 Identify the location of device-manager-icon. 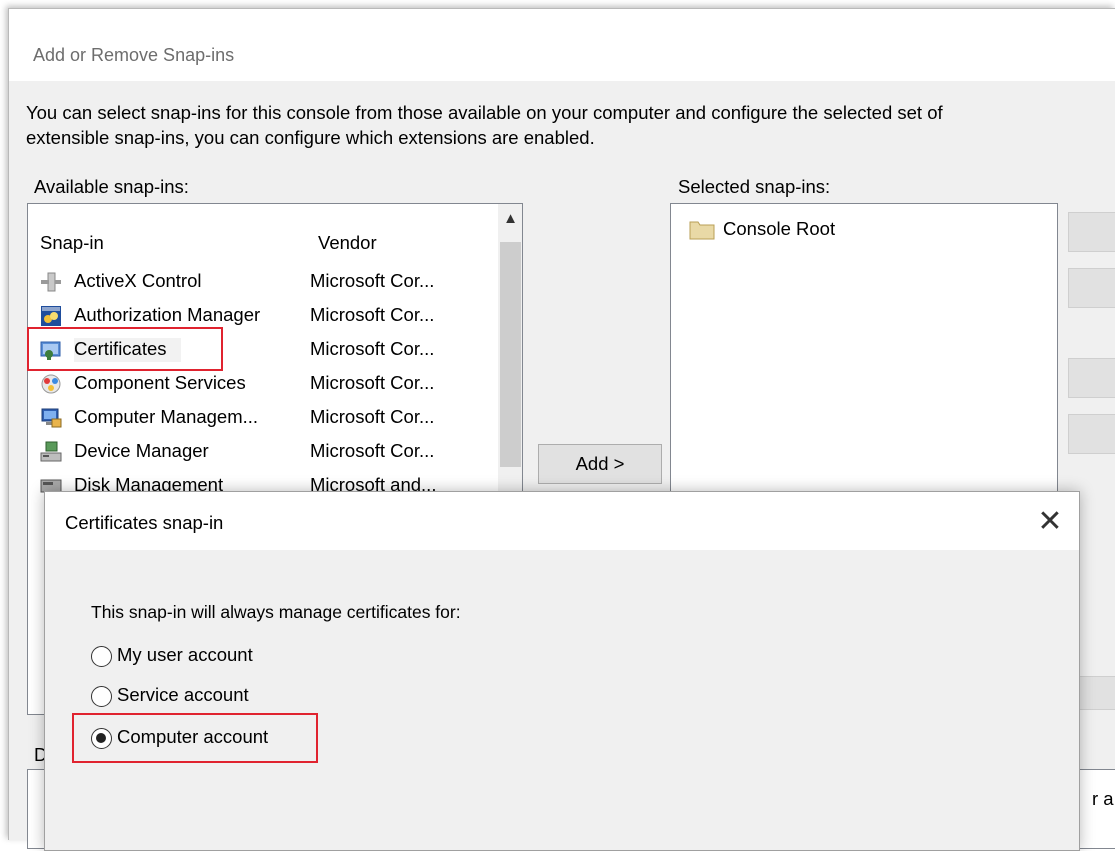
(51, 452).